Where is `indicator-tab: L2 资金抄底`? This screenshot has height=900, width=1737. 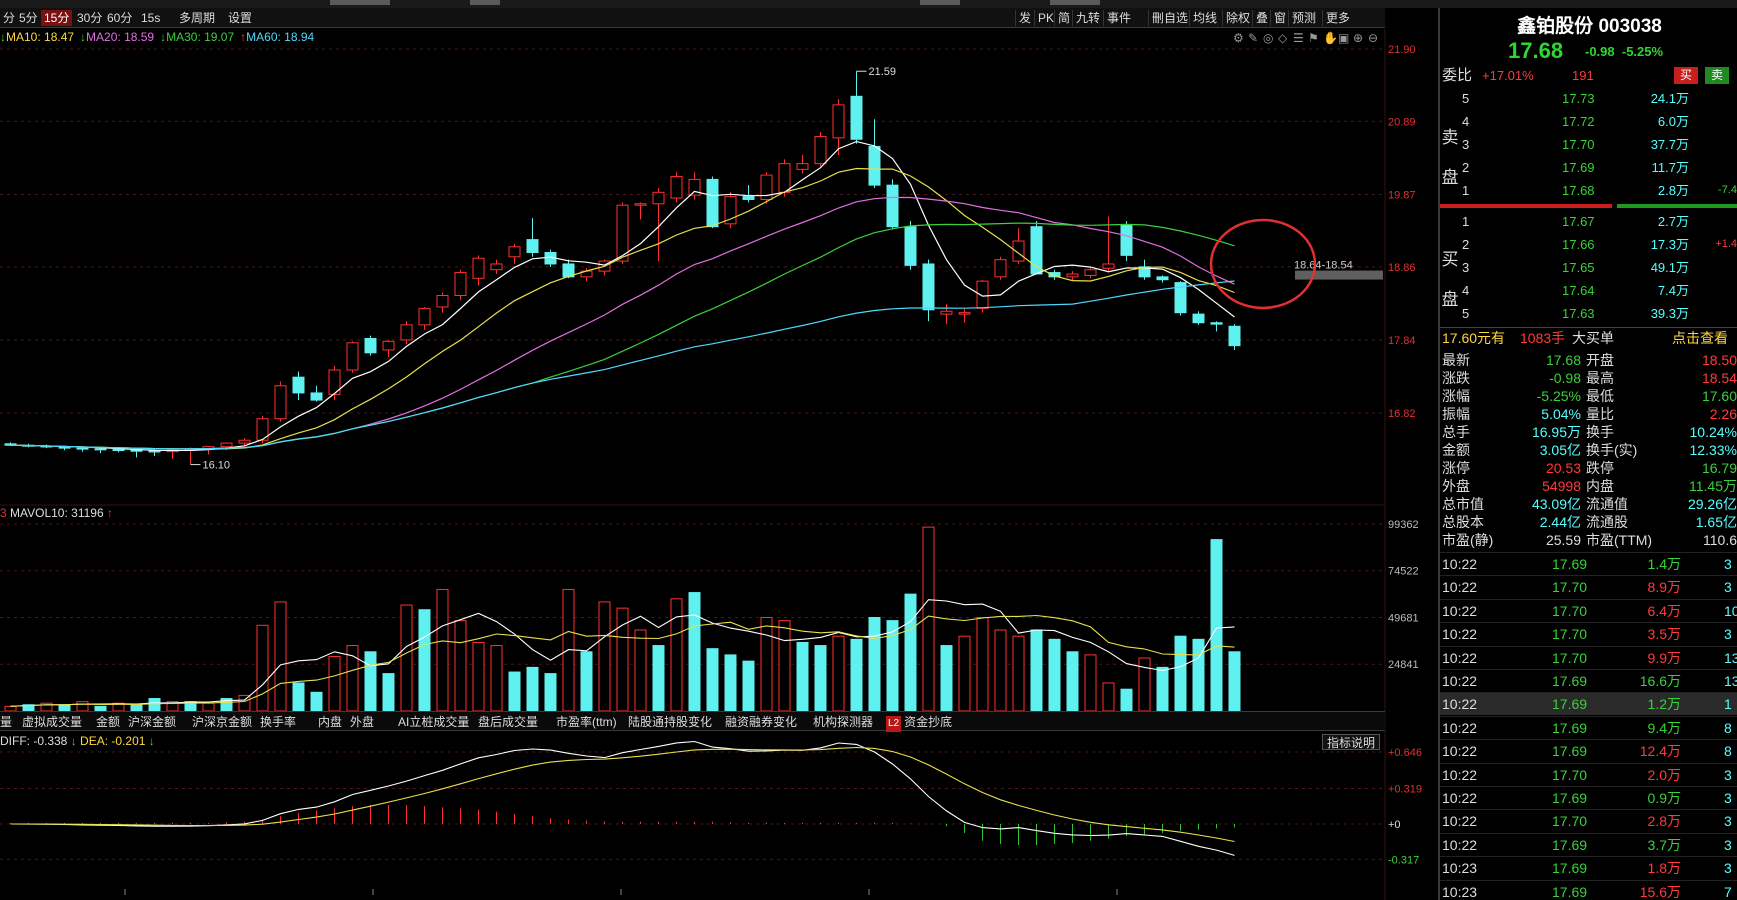
indicator-tab: L2 资金抄底 is located at coordinates (919, 723).